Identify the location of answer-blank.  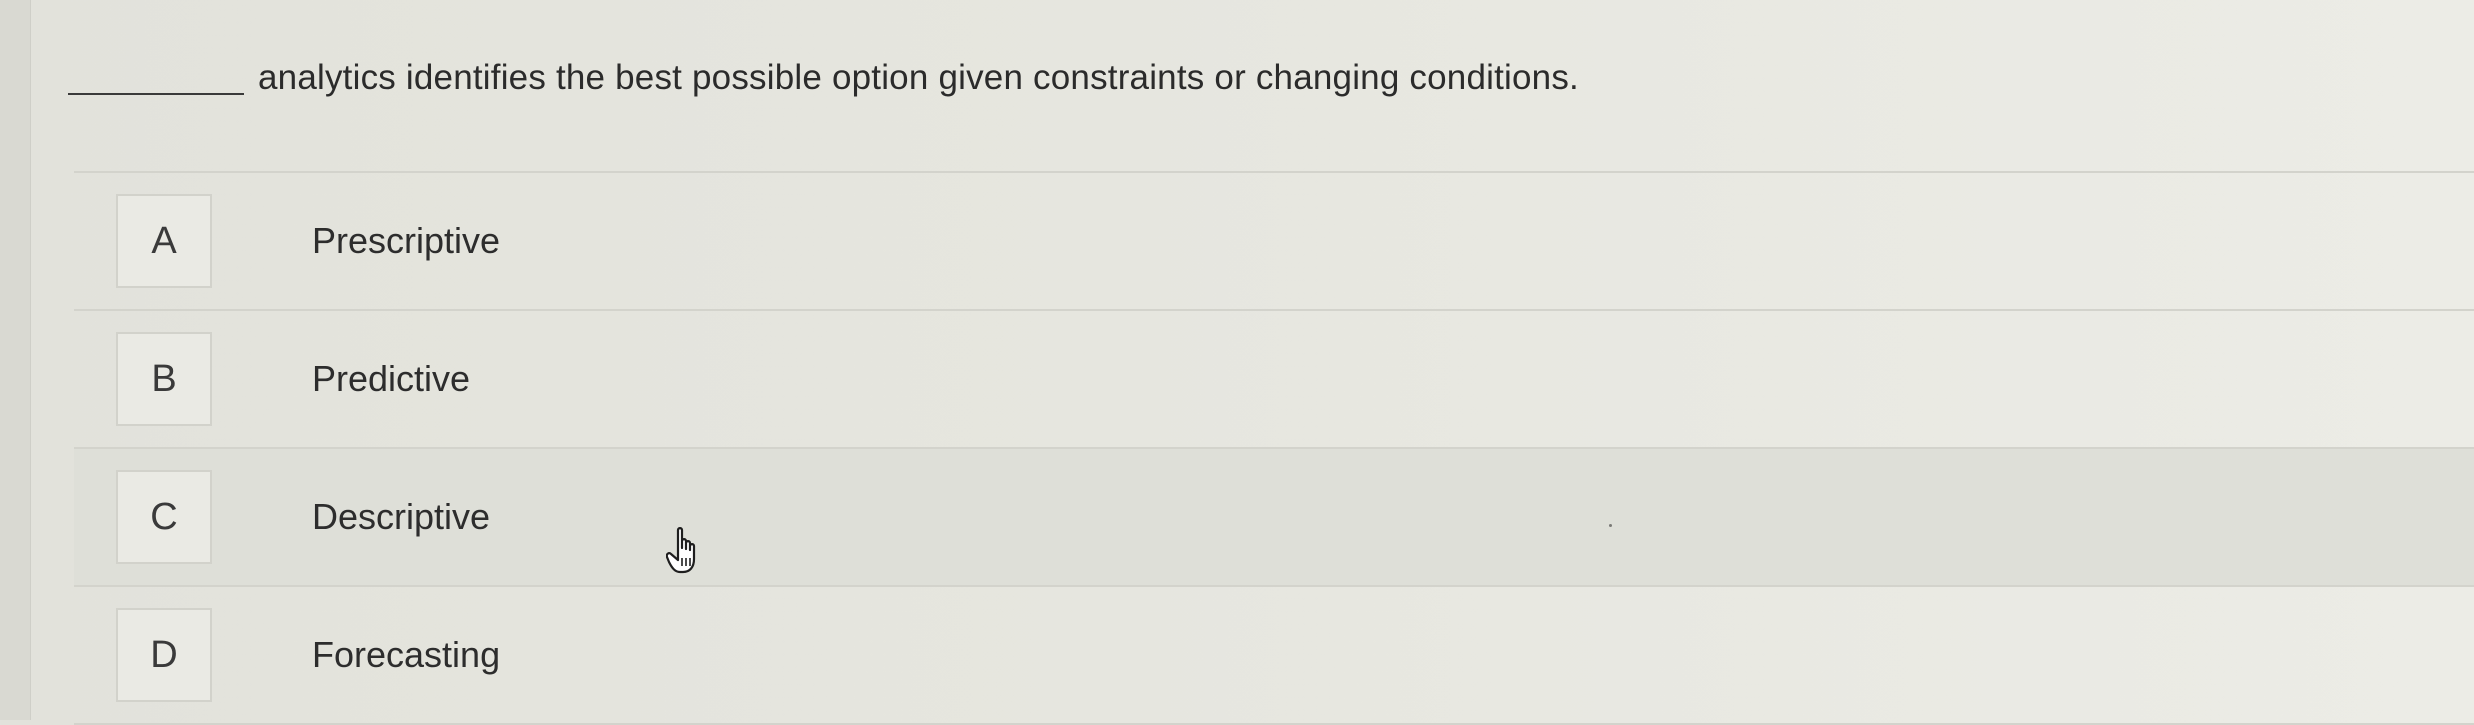
(156, 94).